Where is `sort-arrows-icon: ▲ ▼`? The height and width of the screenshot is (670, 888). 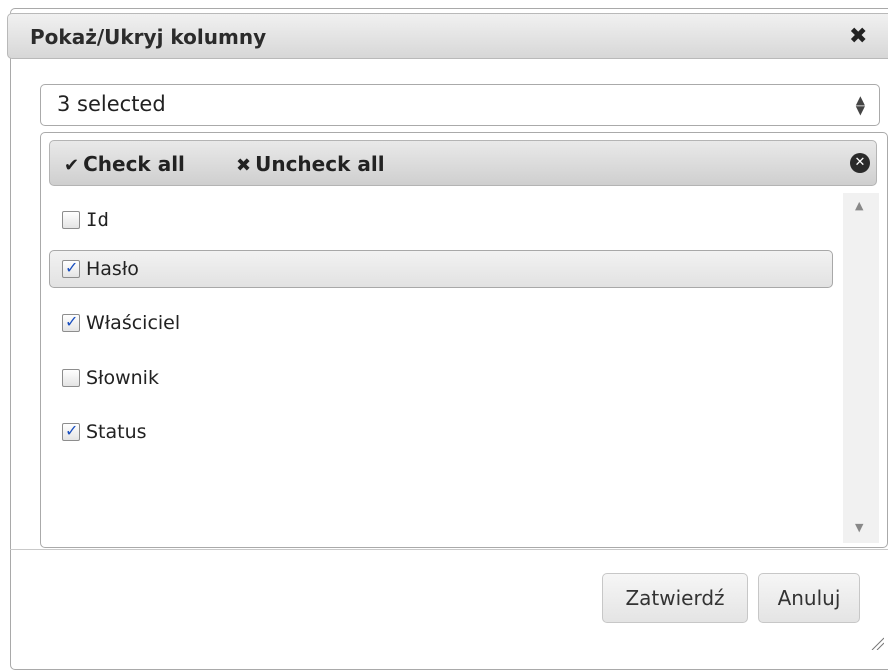
sort-arrows-icon: ▲ ▼ is located at coordinates (860, 105).